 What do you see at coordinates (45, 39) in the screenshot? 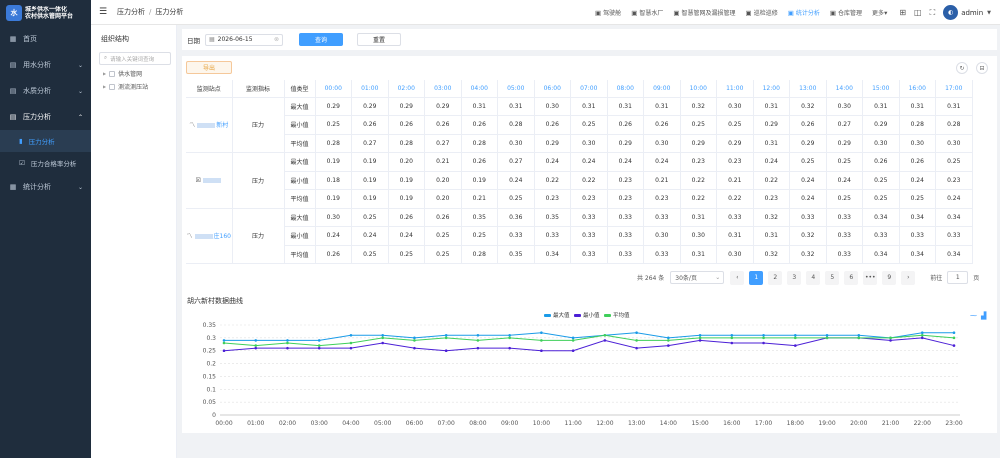
I see `sidebar-item-home: ▦ 首页` at bounding box center [45, 39].